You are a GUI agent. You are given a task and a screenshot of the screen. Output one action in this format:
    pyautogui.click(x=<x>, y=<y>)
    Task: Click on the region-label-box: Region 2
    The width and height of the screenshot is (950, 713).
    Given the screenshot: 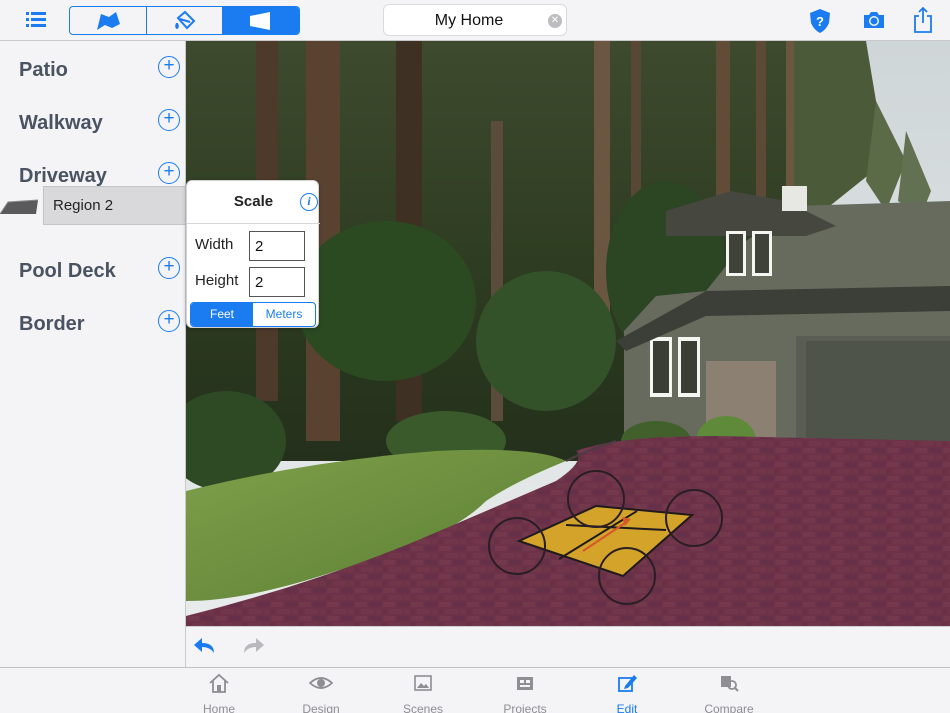 What is the action you would take?
    pyautogui.click(x=114, y=205)
    